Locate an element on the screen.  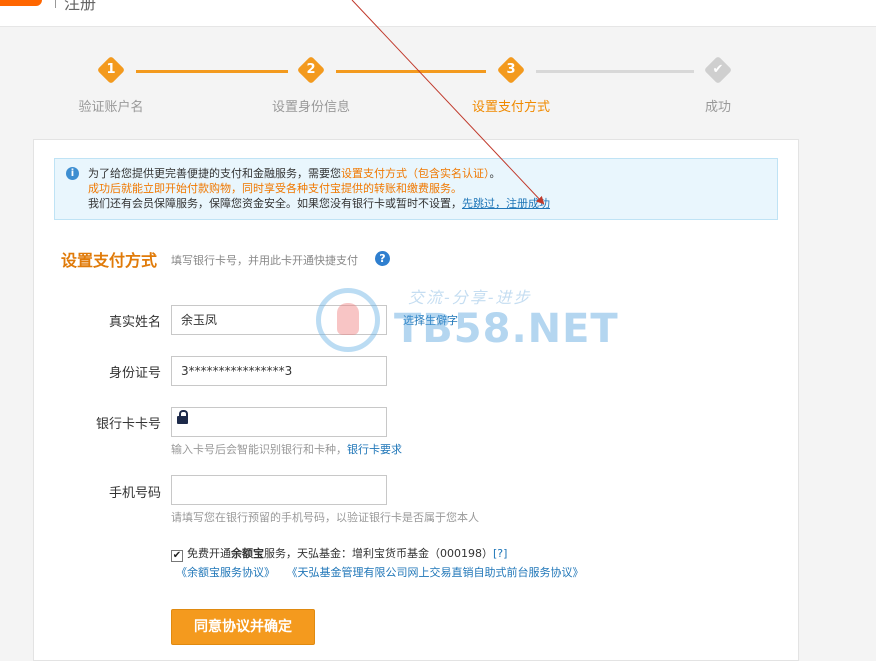
top-bar: 注册 is located at coordinates (438, 13).